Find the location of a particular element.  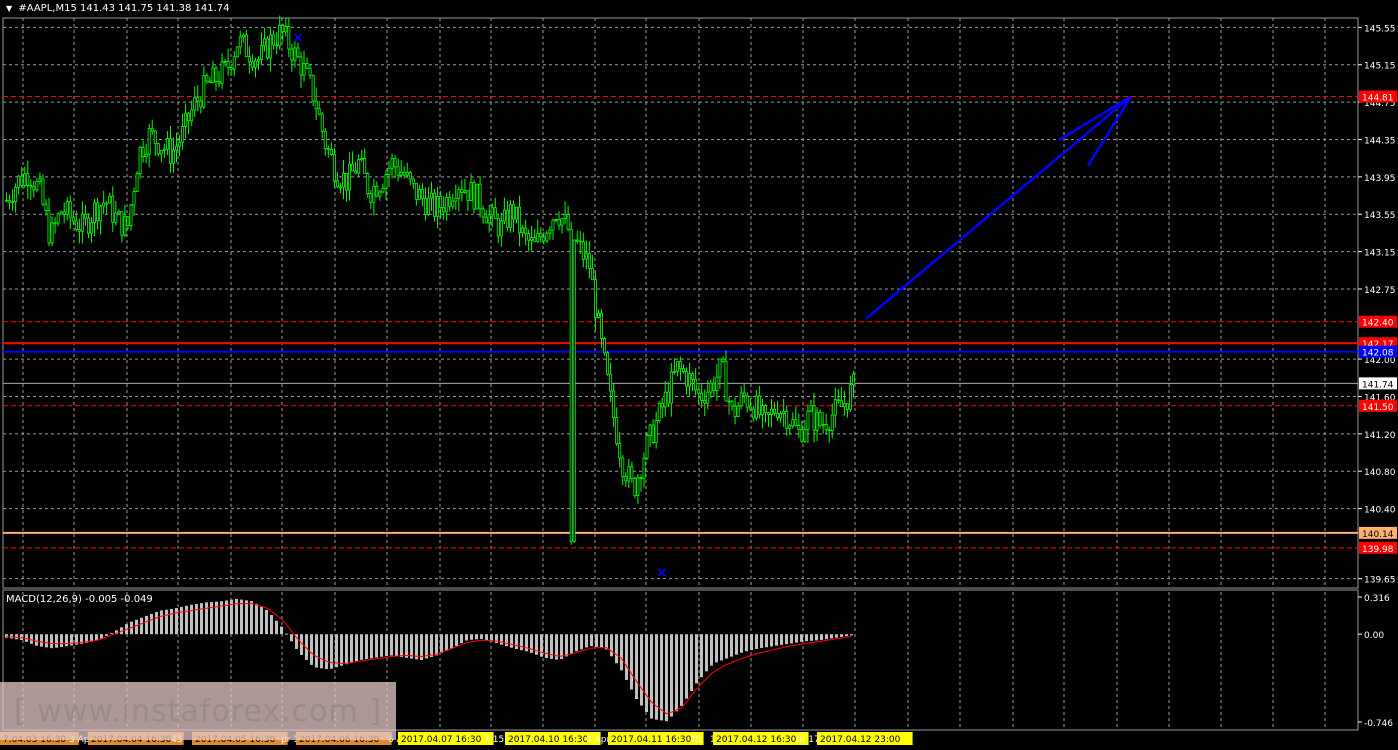

y-tick-label: 143.95 is located at coordinates (1380, 179).